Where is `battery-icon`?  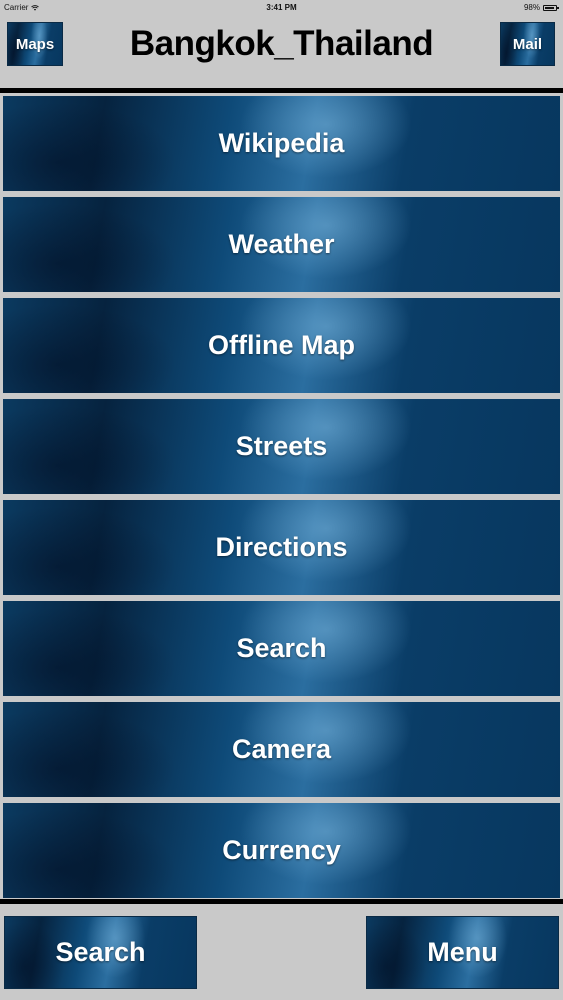
battery-icon is located at coordinates (551, 7).